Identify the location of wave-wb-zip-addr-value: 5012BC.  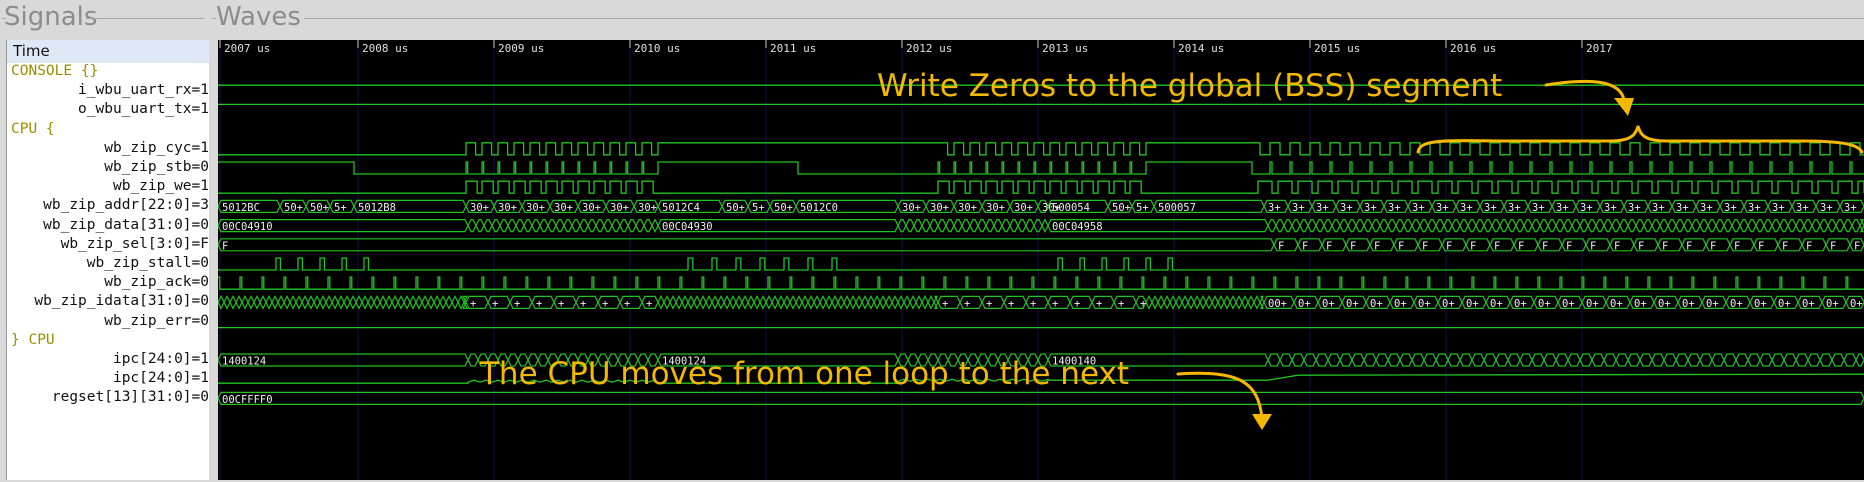
(241, 208).